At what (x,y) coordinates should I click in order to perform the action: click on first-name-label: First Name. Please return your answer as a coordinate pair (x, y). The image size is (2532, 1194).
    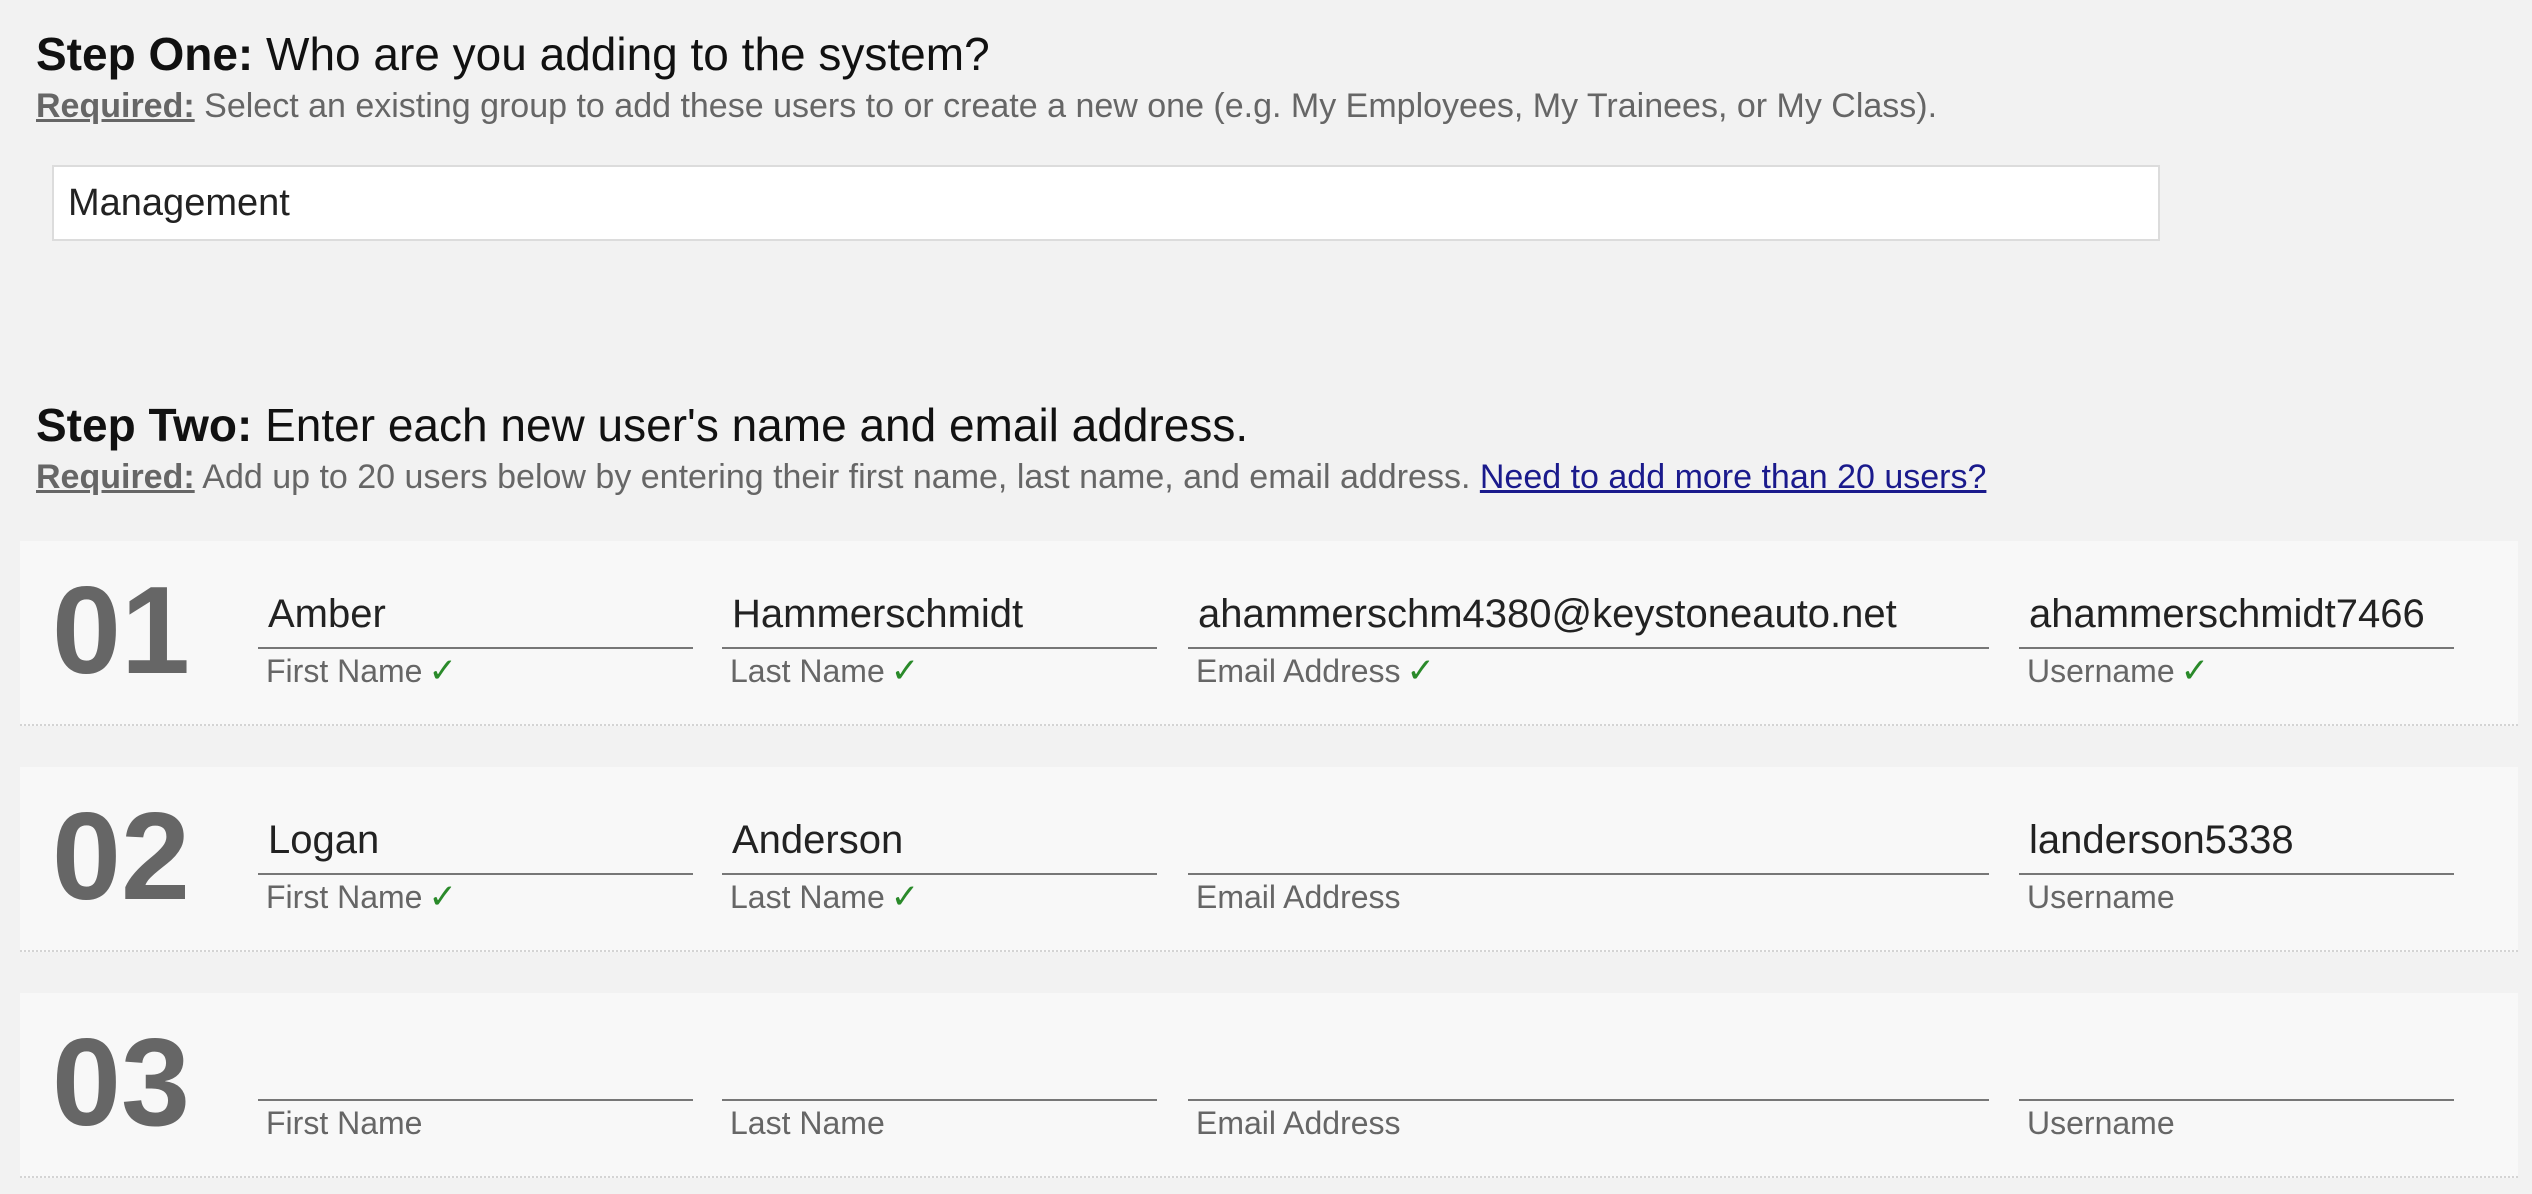
    Looking at the image, I should click on (344, 1123).